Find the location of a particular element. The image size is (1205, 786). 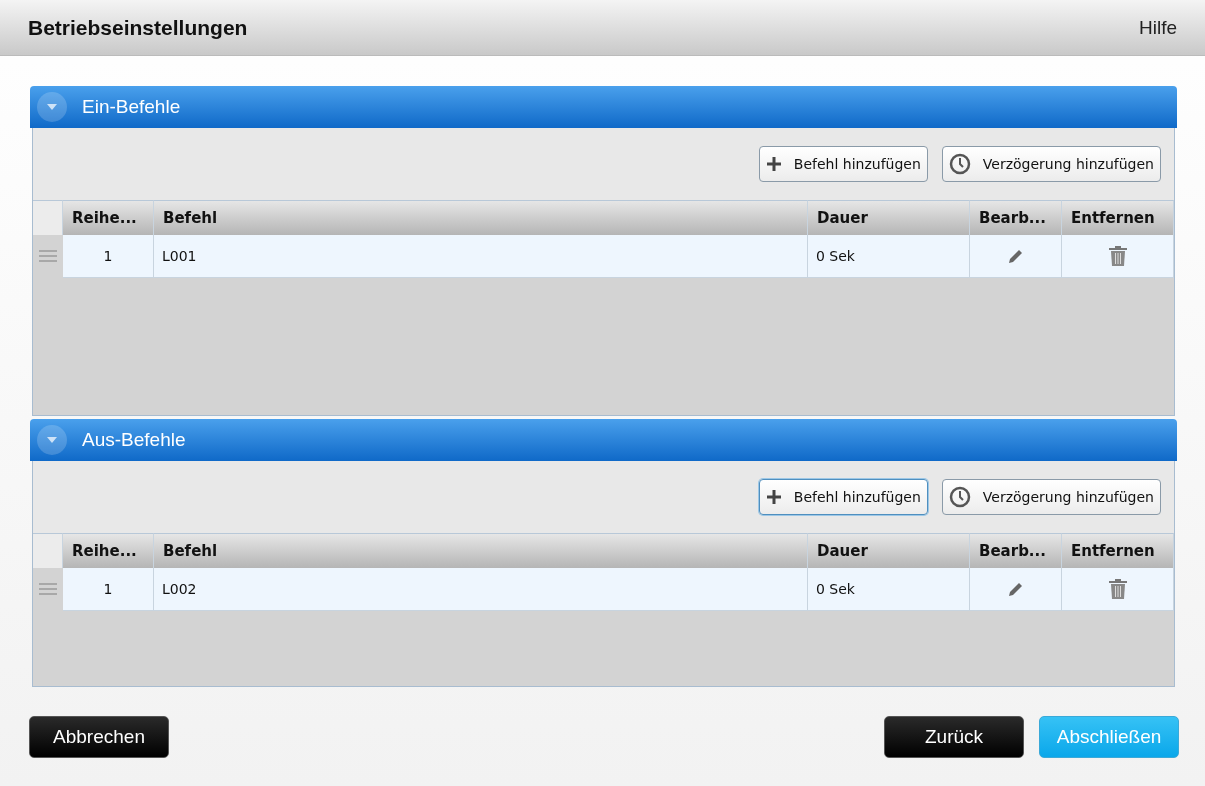

table-cell: L002 is located at coordinates (481, 589).